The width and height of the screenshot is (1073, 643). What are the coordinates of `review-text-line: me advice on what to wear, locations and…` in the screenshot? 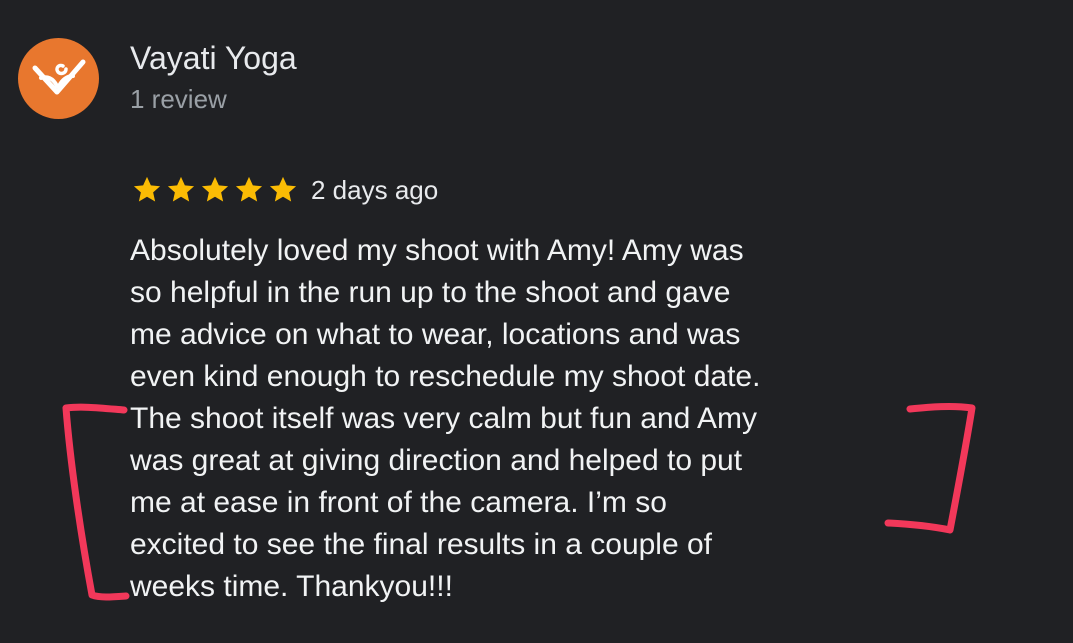 It's located at (435, 334).